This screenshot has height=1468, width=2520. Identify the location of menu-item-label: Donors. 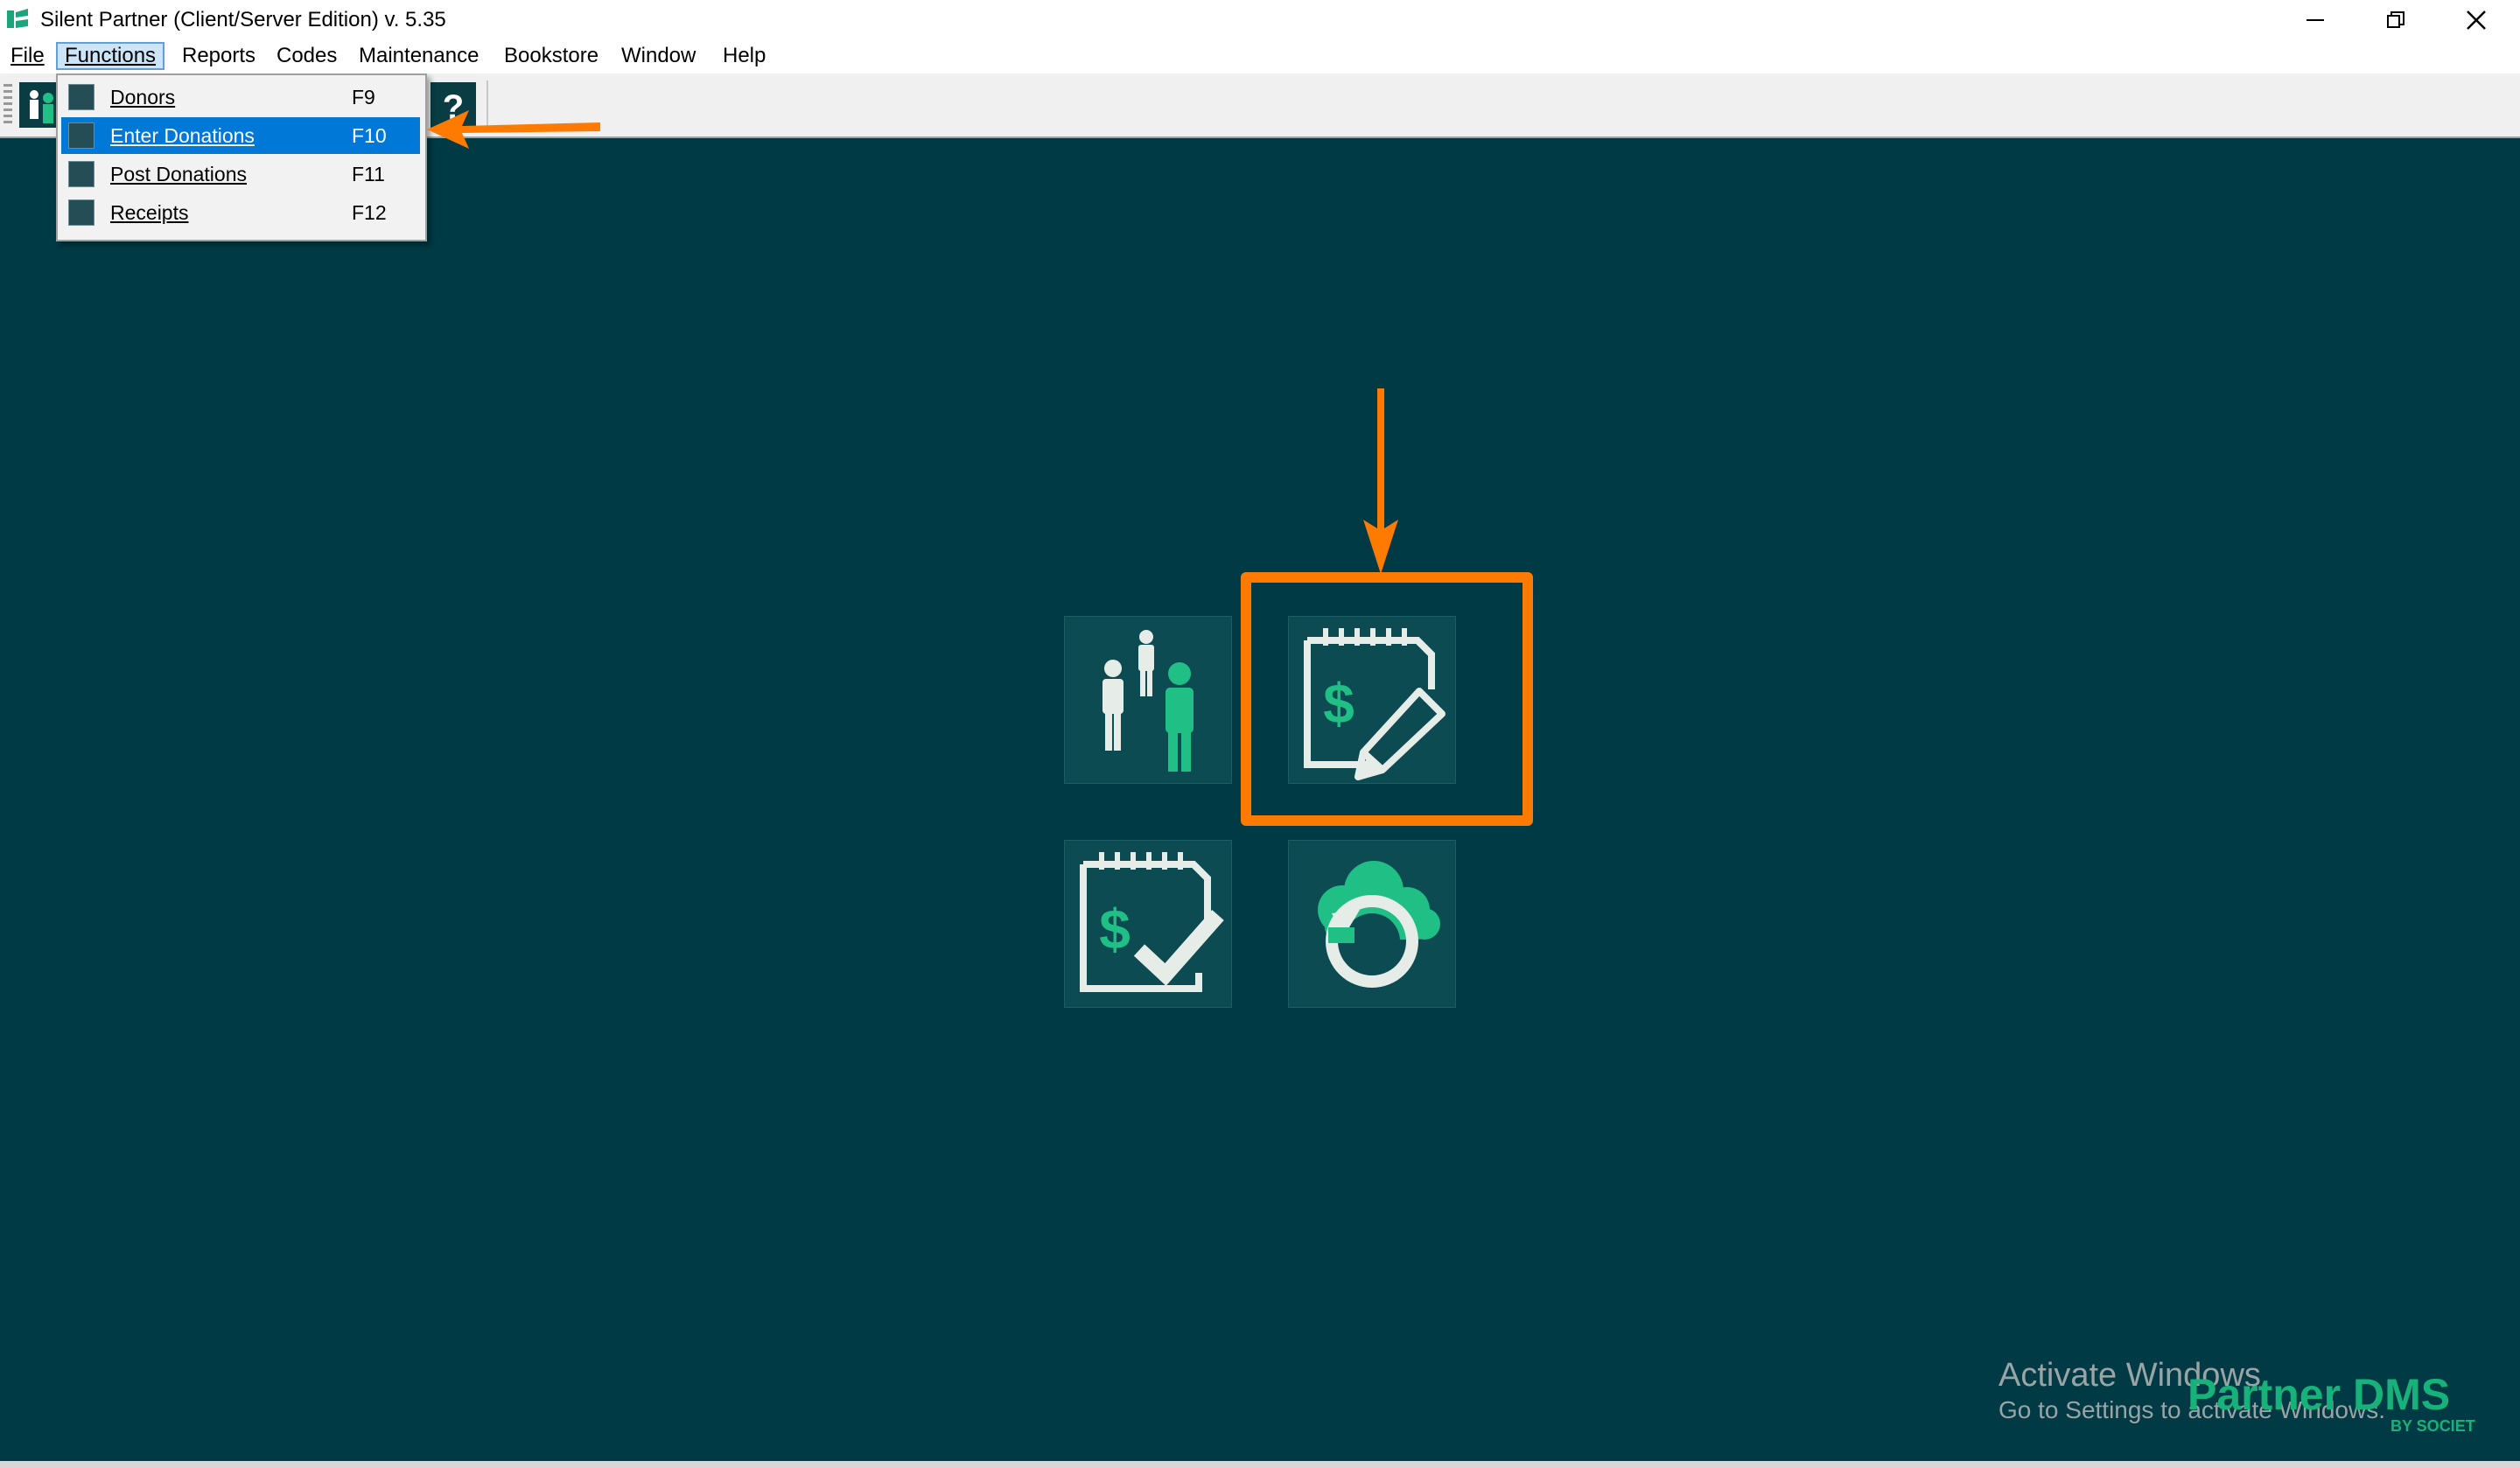
(143, 97).